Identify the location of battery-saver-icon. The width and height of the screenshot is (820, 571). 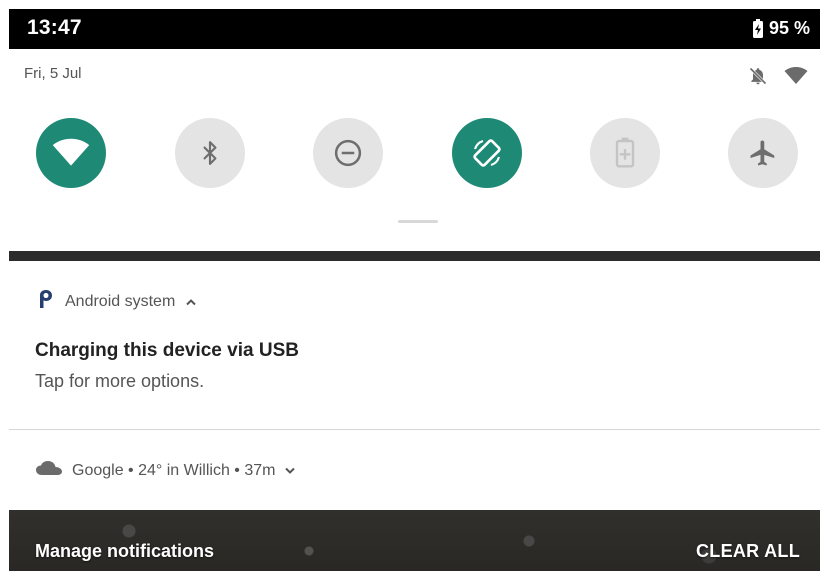
(625, 153).